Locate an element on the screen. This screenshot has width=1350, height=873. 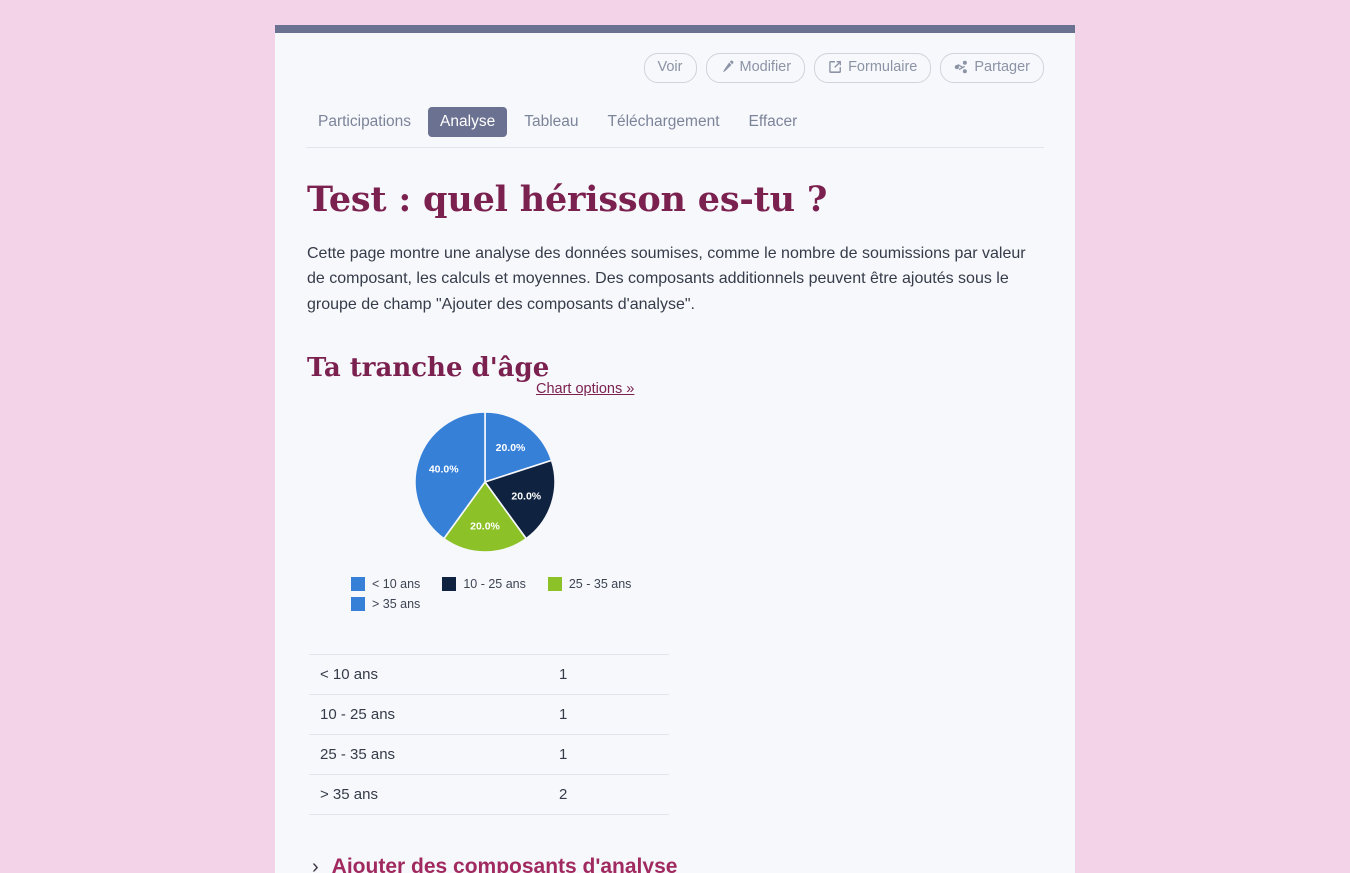
table-cell-label: < 10 ans is located at coordinates (349, 675).